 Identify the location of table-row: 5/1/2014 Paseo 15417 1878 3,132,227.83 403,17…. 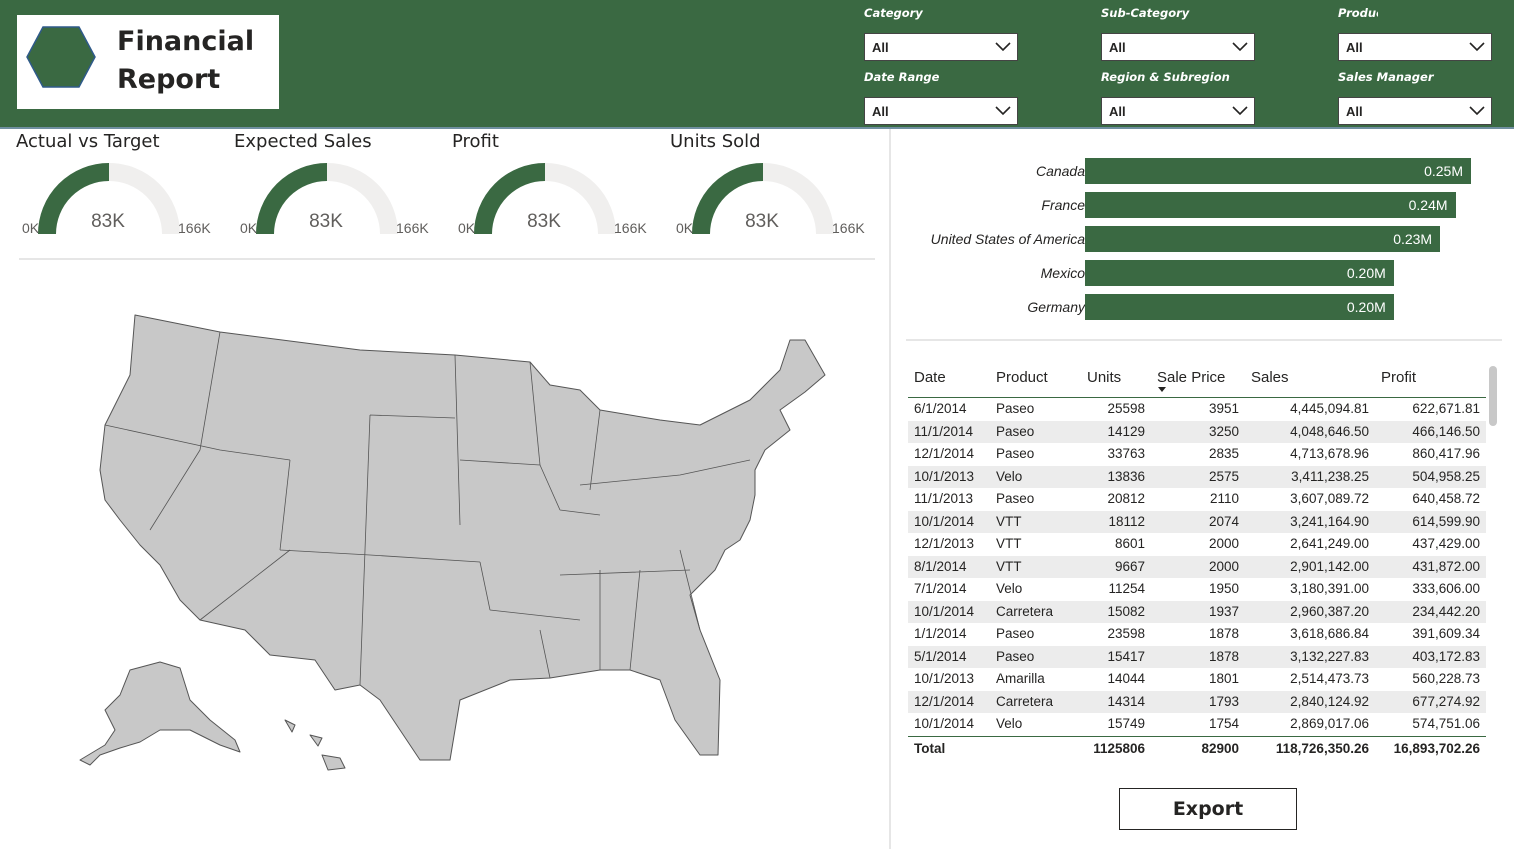
(1197, 656).